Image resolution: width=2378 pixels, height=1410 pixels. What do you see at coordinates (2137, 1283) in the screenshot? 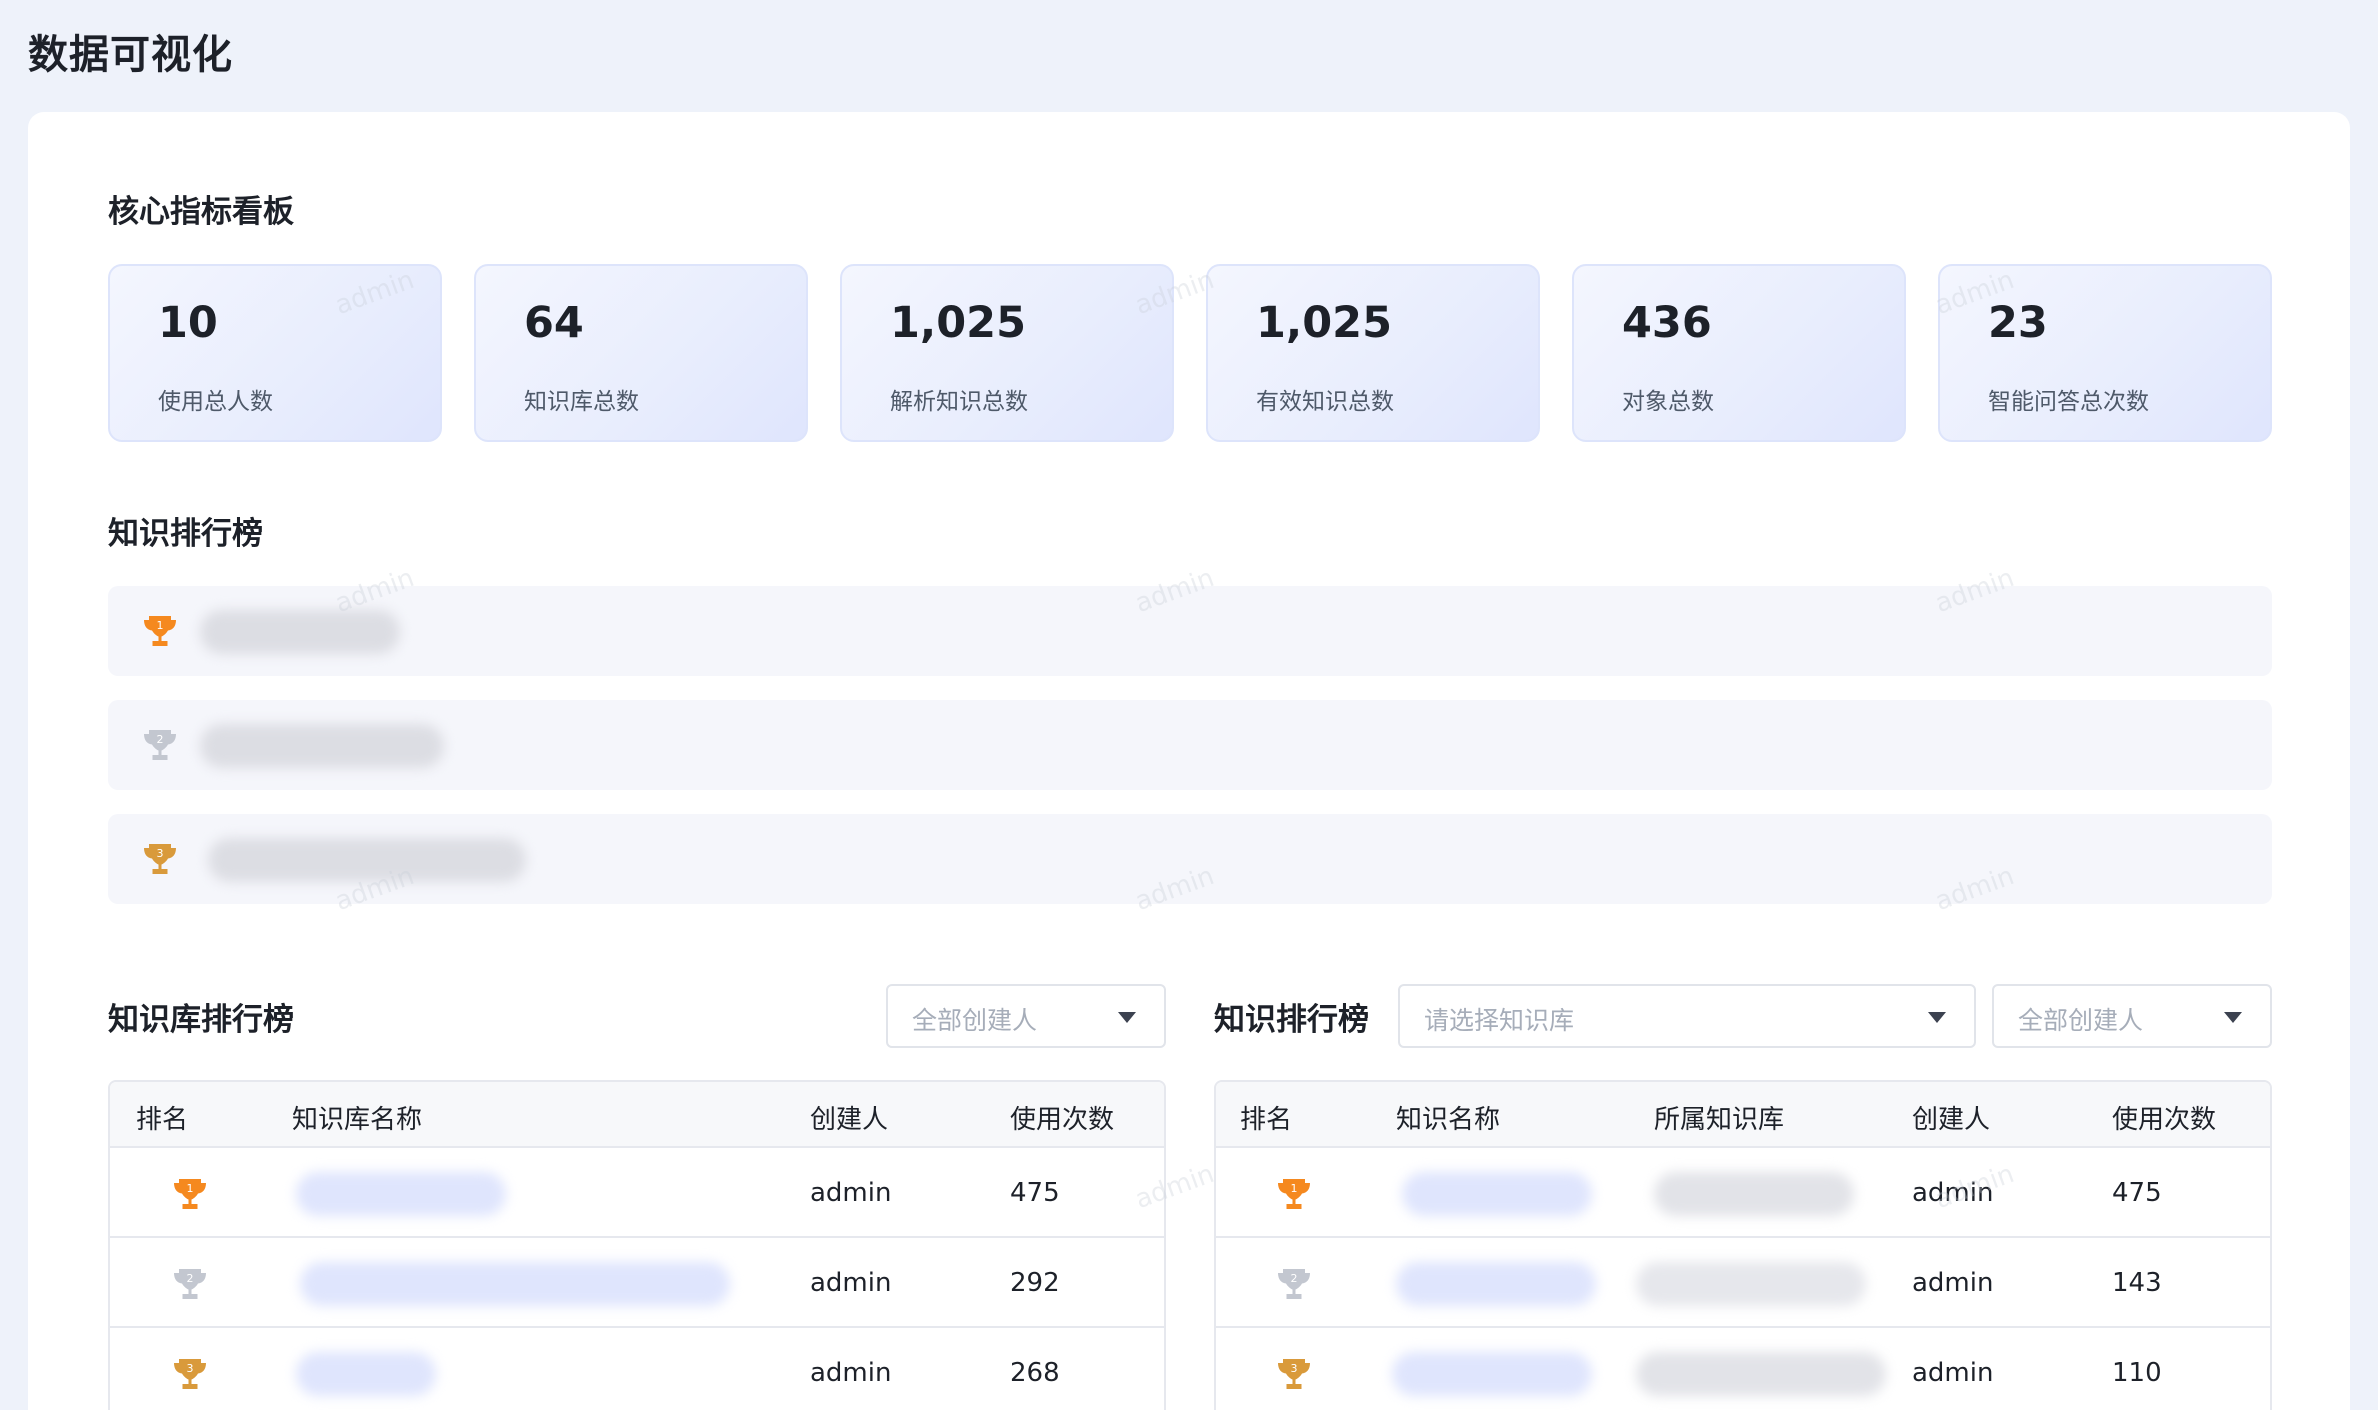
I see `cell-count: 143` at bounding box center [2137, 1283].